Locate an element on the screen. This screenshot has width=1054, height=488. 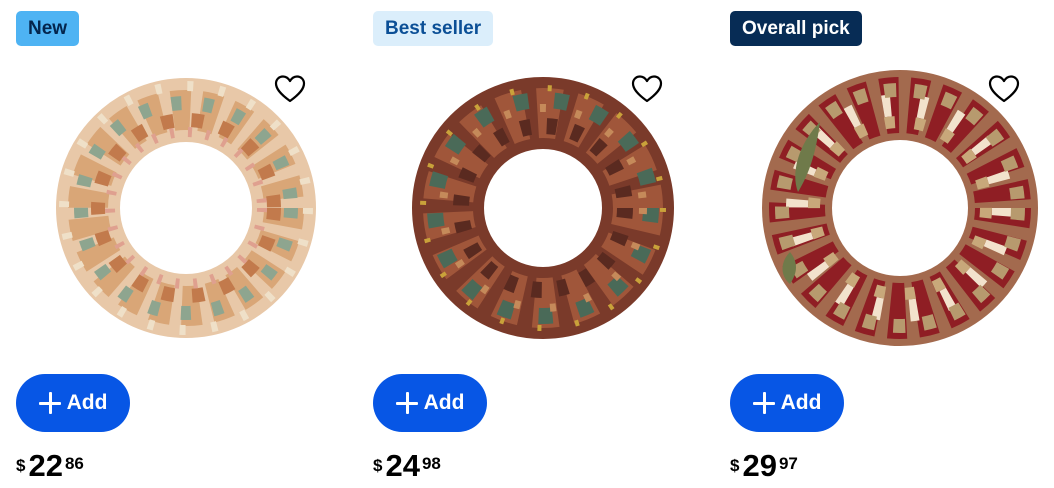
price-cents: 98 is located at coordinates (431, 463).